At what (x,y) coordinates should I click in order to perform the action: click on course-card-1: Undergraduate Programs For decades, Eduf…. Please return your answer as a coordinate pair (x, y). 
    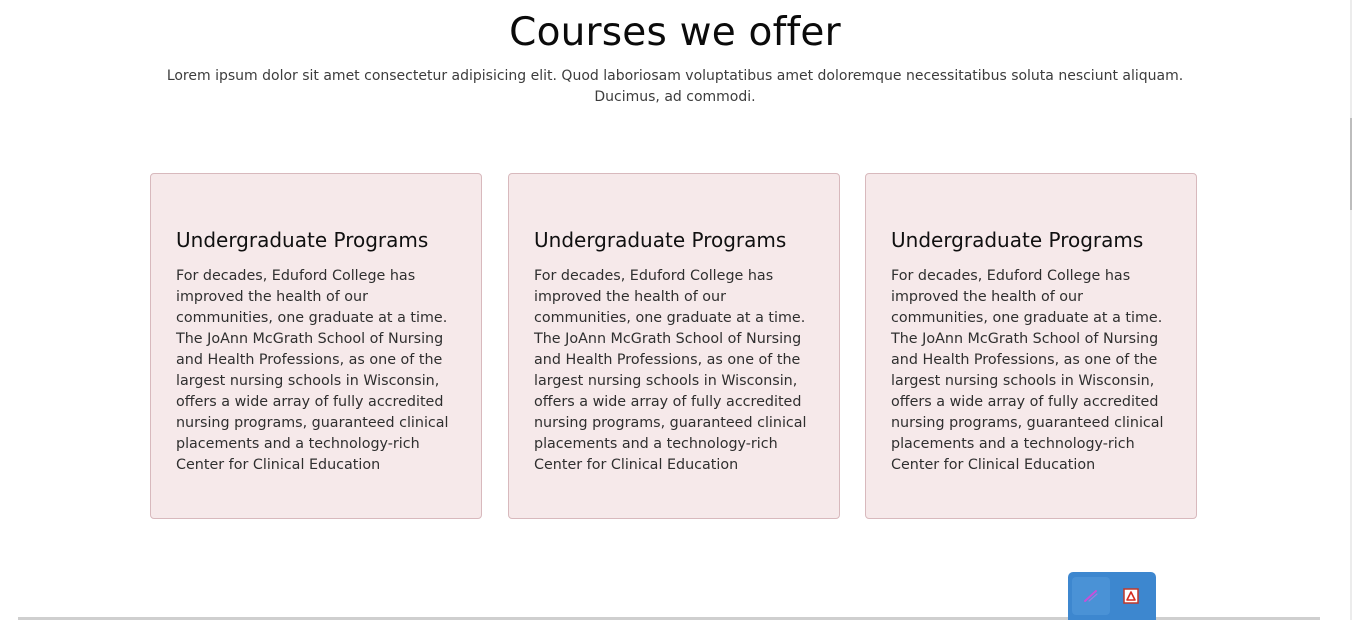
    Looking at the image, I should click on (316, 346).